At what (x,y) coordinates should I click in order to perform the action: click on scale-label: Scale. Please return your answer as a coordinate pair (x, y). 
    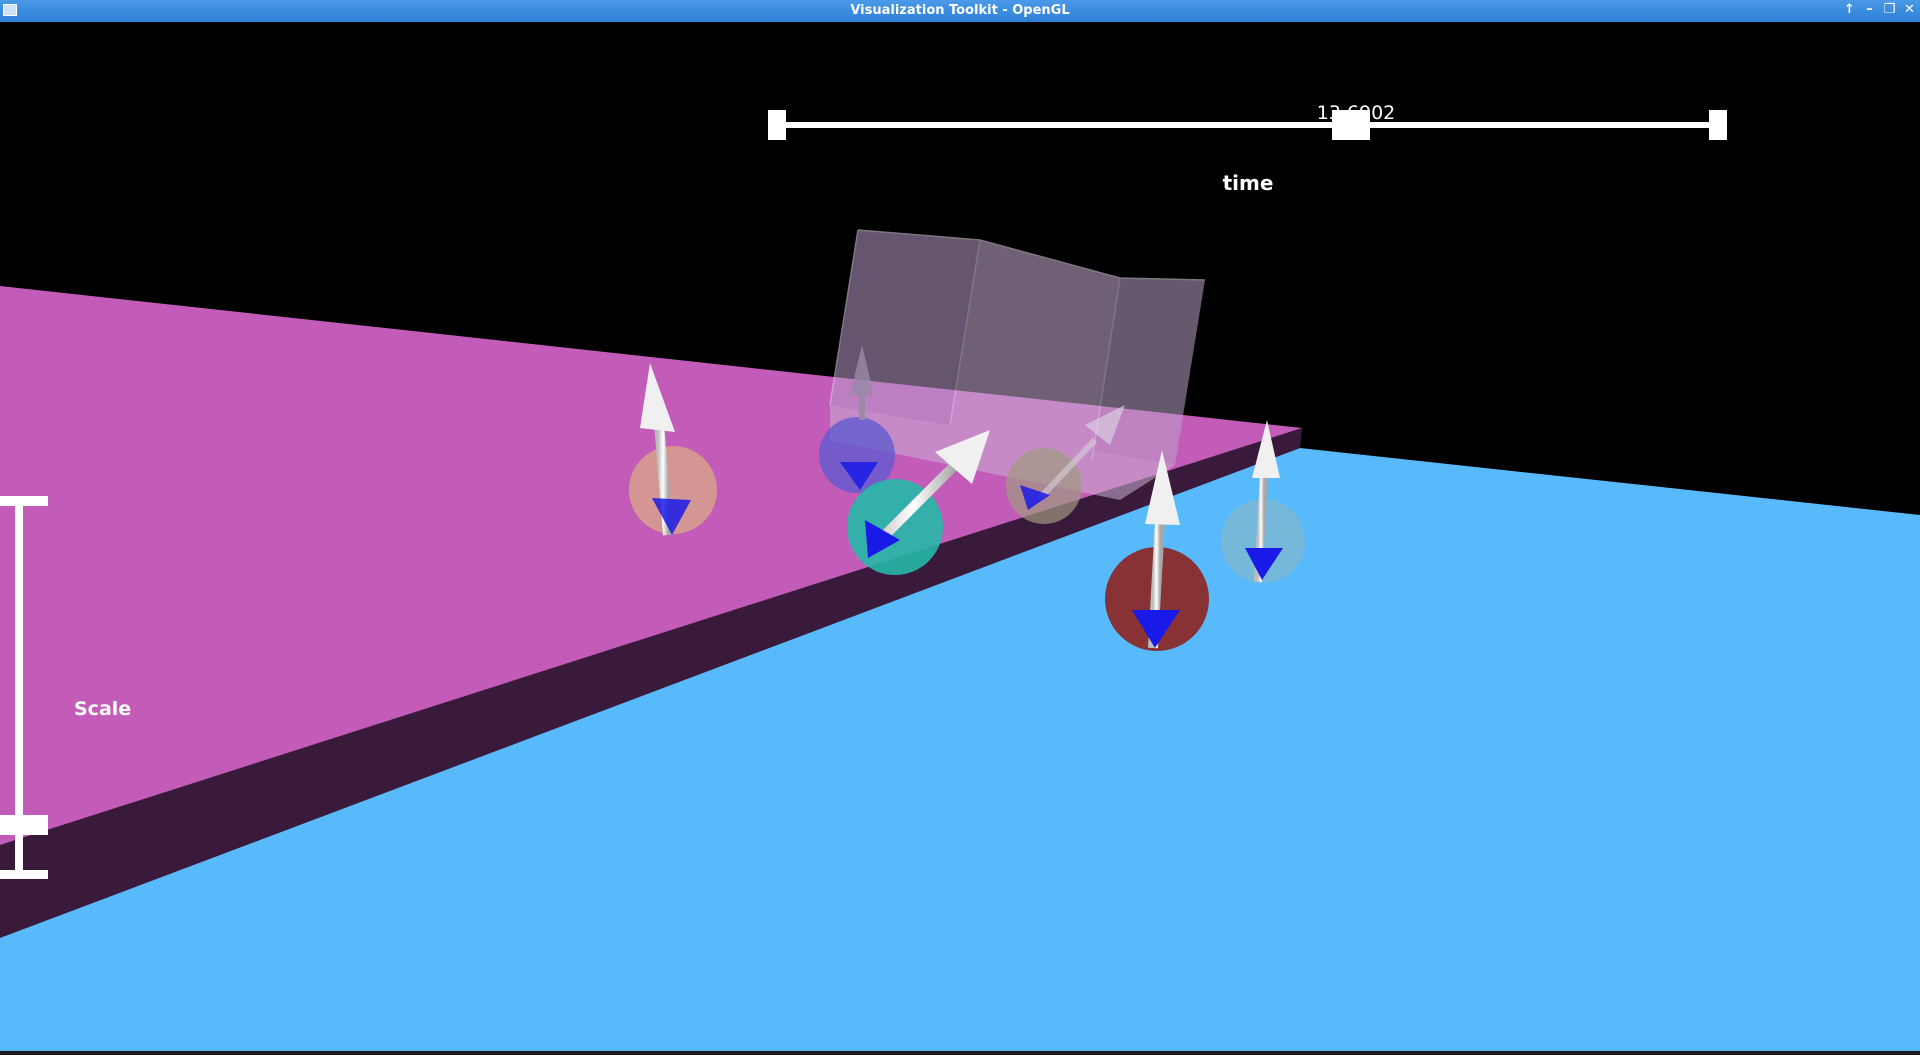
    Looking at the image, I should click on (103, 709).